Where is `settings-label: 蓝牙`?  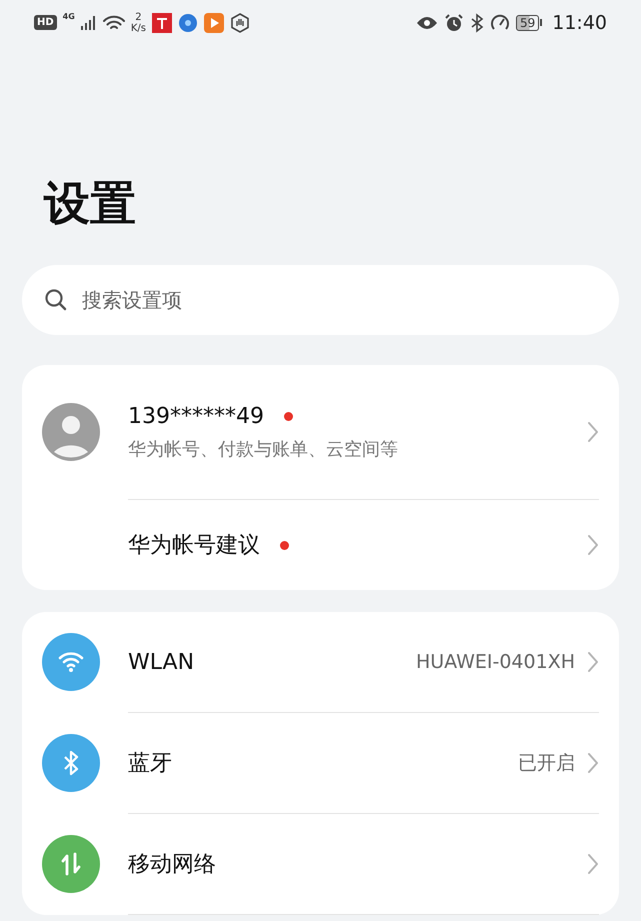 settings-label: 蓝牙 is located at coordinates (150, 764).